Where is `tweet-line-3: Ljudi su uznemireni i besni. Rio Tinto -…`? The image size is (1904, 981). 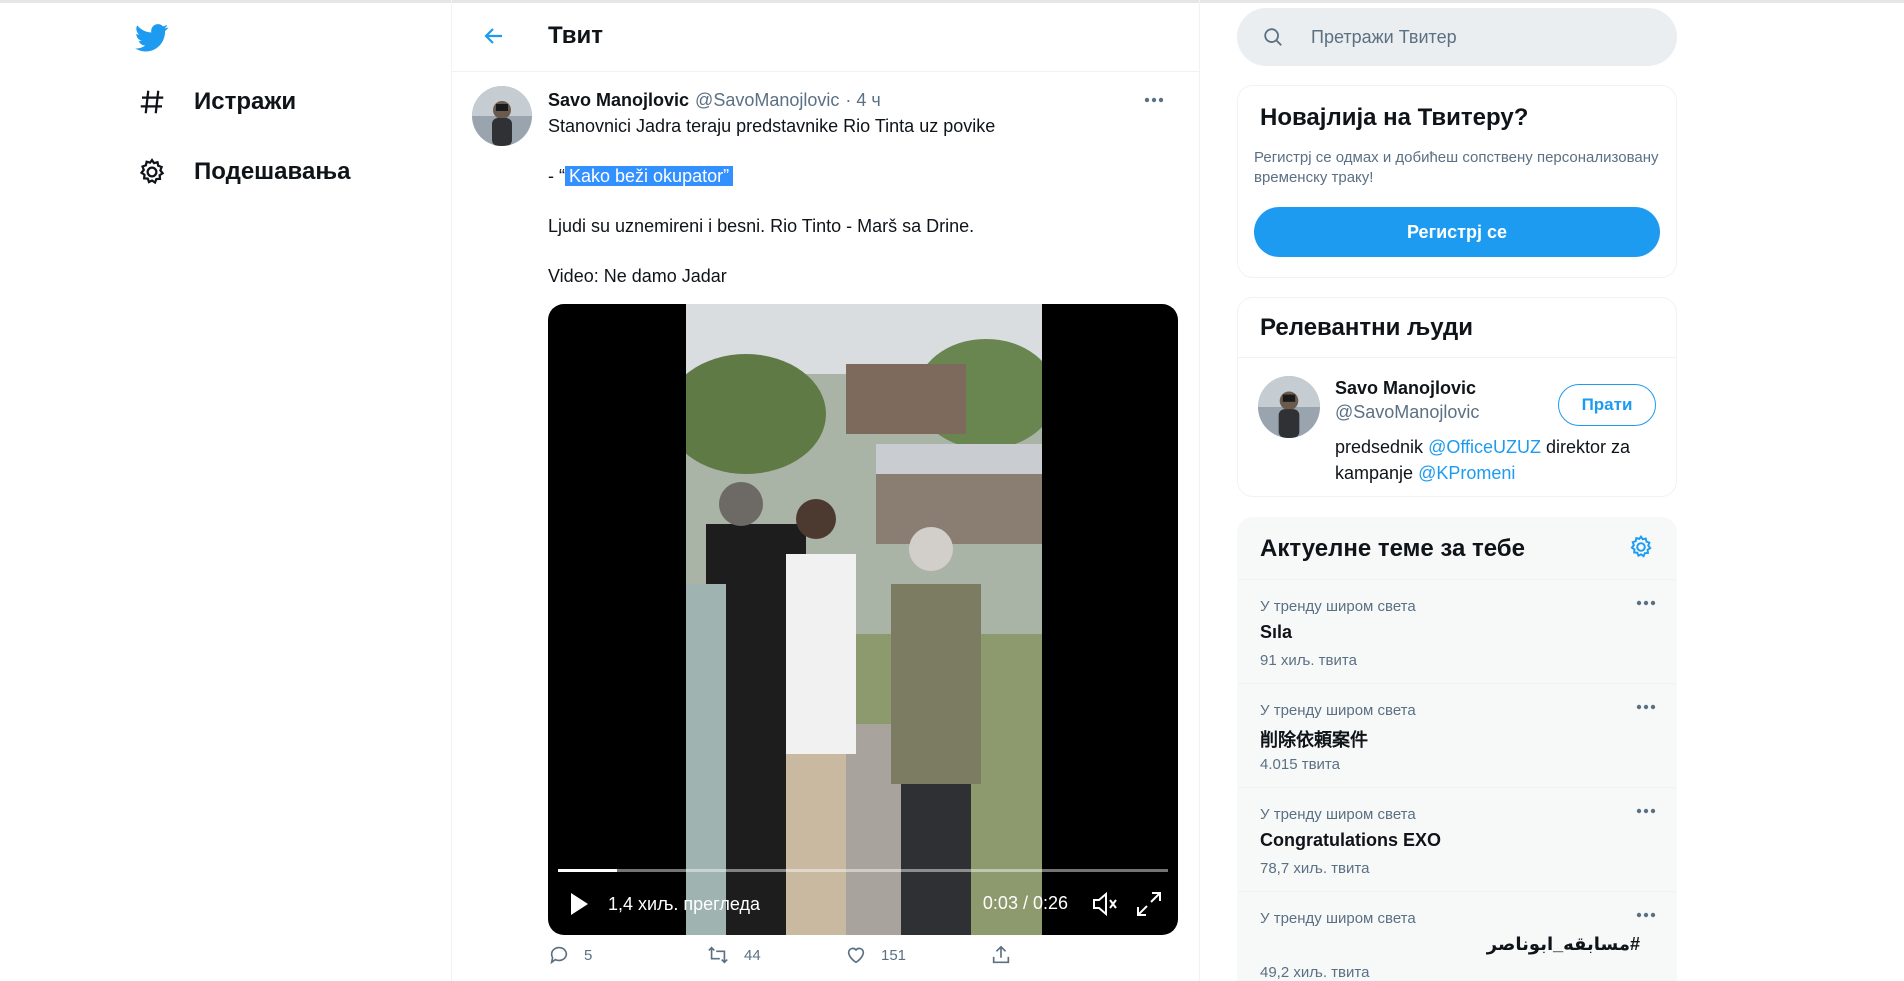
tweet-line-3: Ljudi su uznemireni i besni. Rio Tinto -… is located at coordinates (761, 226).